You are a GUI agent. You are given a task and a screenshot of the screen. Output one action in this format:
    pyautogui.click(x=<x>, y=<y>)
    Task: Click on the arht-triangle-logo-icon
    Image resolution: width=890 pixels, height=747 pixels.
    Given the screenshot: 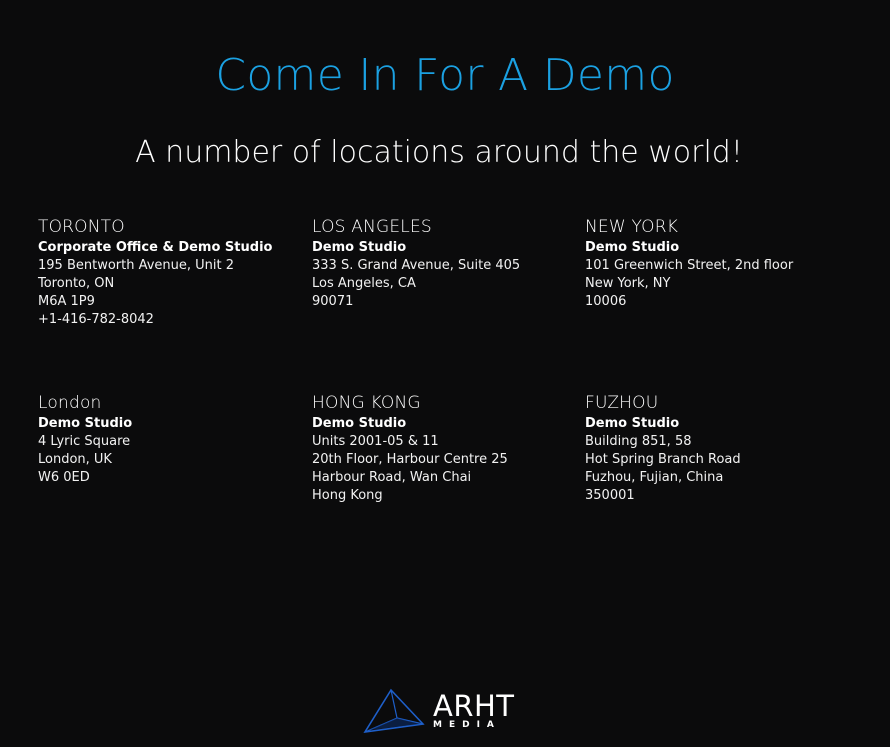 What is the action you would take?
    pyautogui.click(x=394, y=711)
    